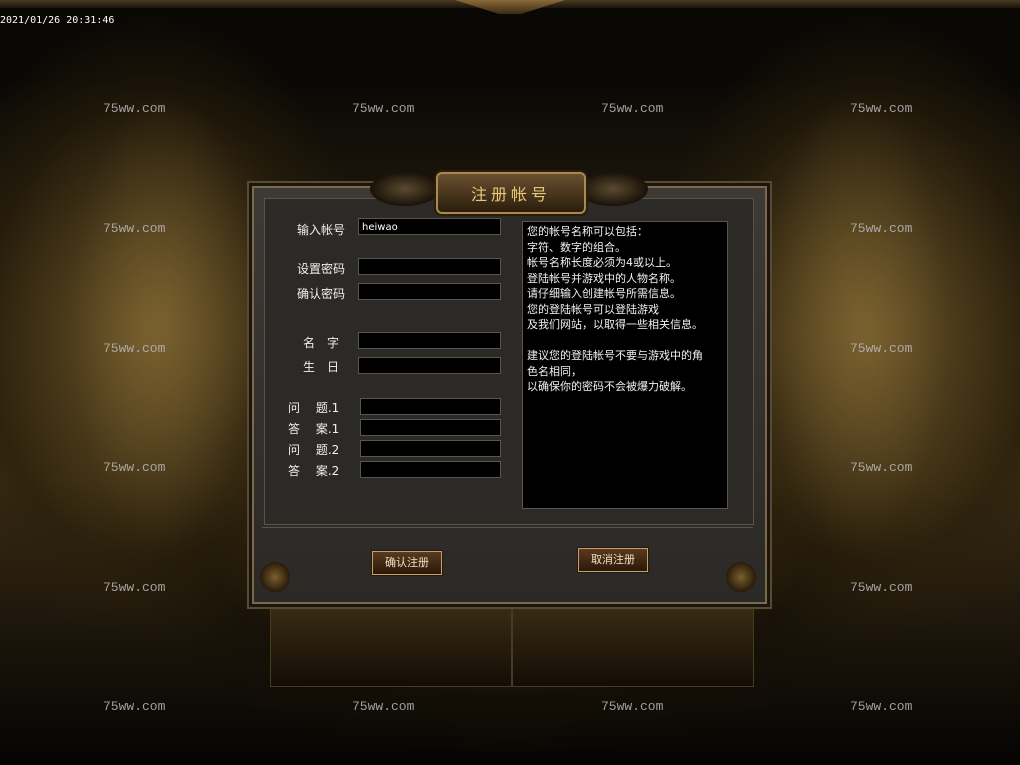 The width and height of the screenshot is (1020, 765). Describe the element at coordinates (314, 471) in the screenshot. I see `answer2-label: 答 案.2` at that location.